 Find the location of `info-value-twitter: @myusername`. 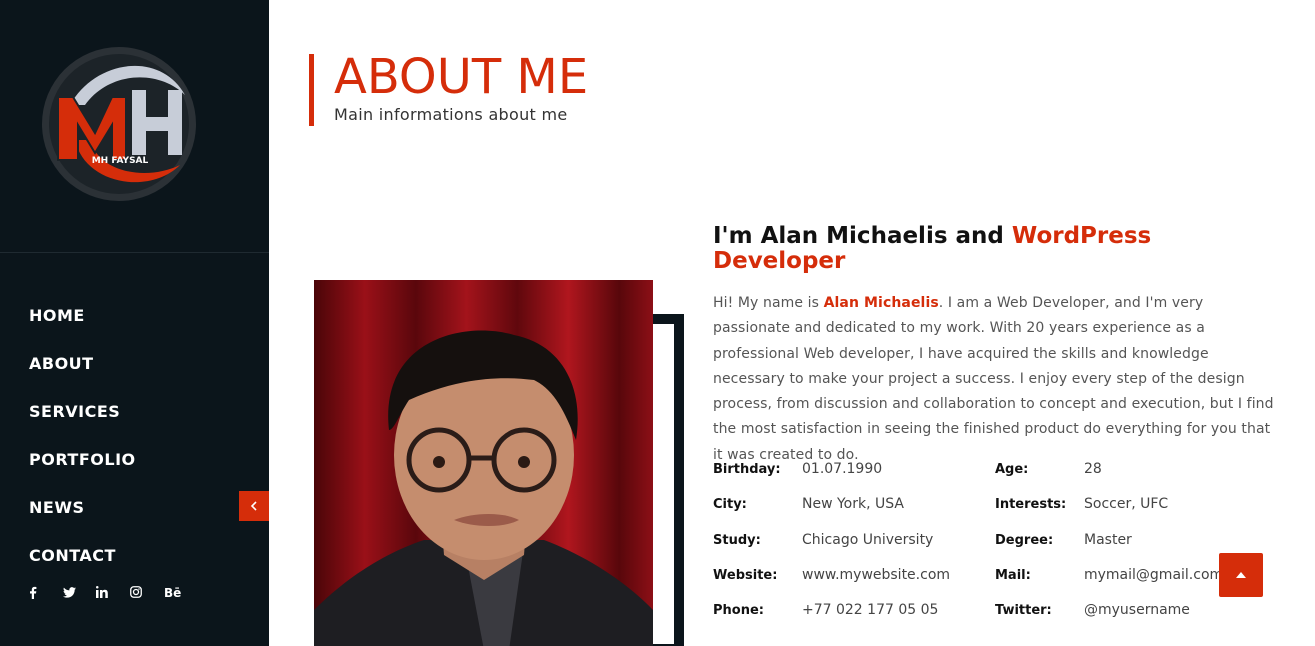

info-value-twitter: @myusername is located at coordinates (1137, 610).